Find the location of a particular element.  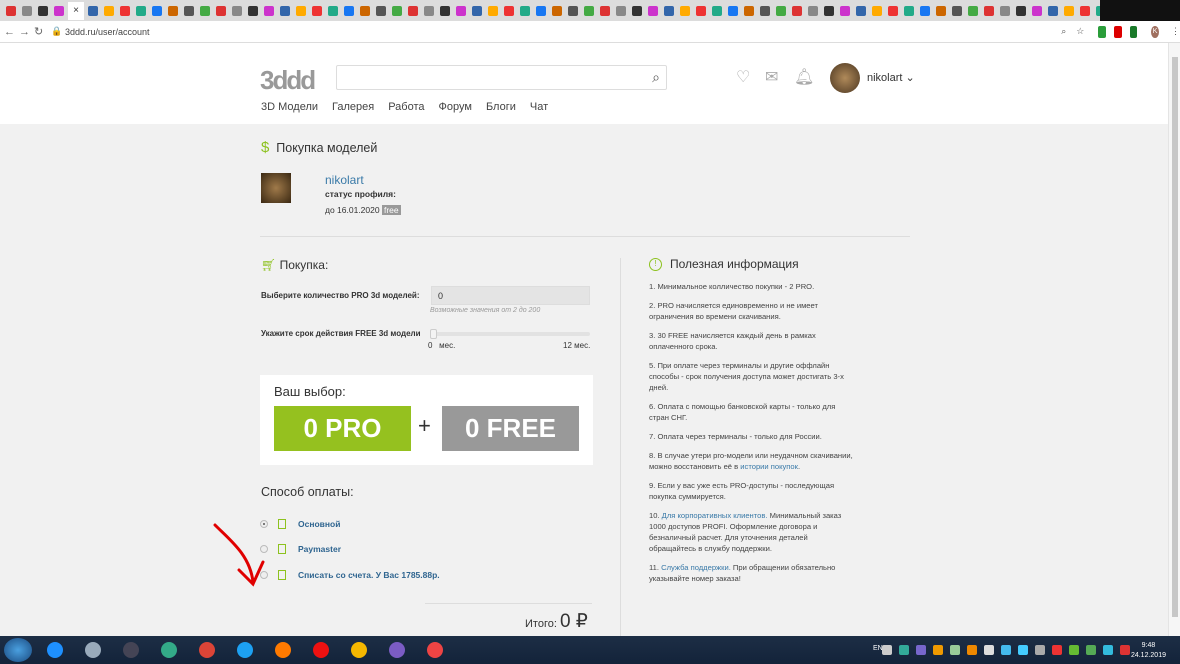

free-term-slider is located at coordinates (510, 334).